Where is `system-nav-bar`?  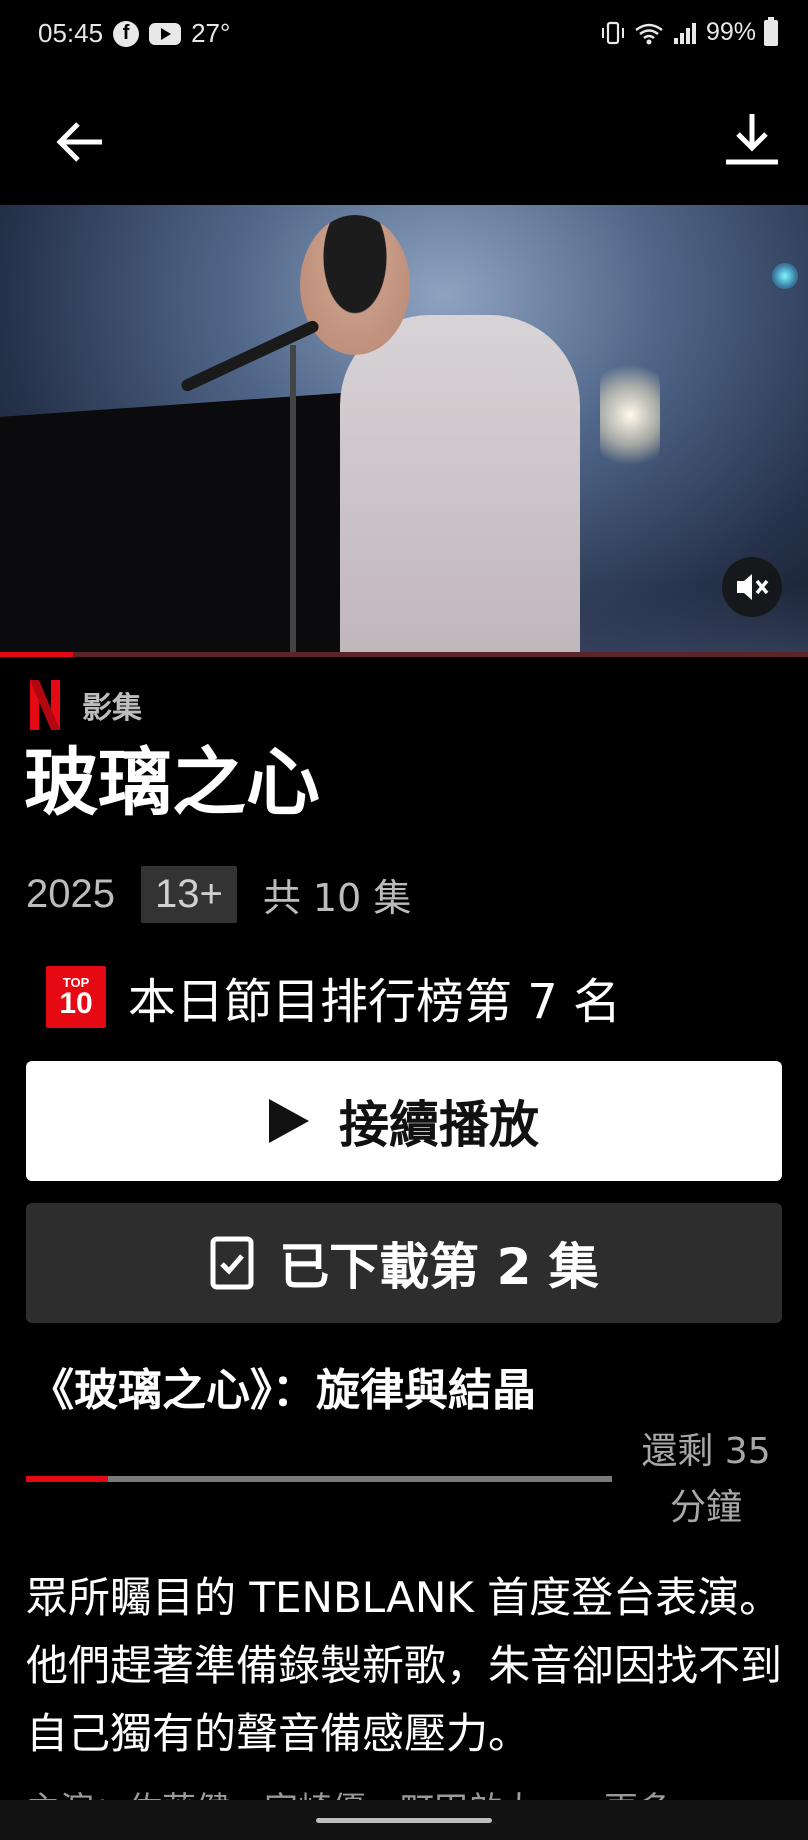 system-nav-bar is located at coordinates (404, 1820).